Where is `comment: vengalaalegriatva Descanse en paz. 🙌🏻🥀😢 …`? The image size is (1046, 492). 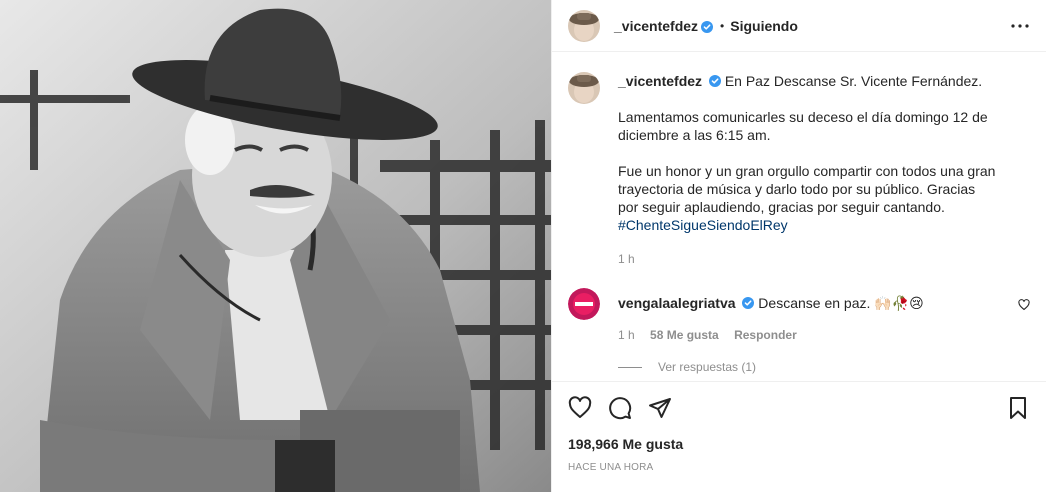
comment: vengalaalegriatva Descanse en paz. 🙌🏻🥀😢 … is located at coordinates (799, 316).